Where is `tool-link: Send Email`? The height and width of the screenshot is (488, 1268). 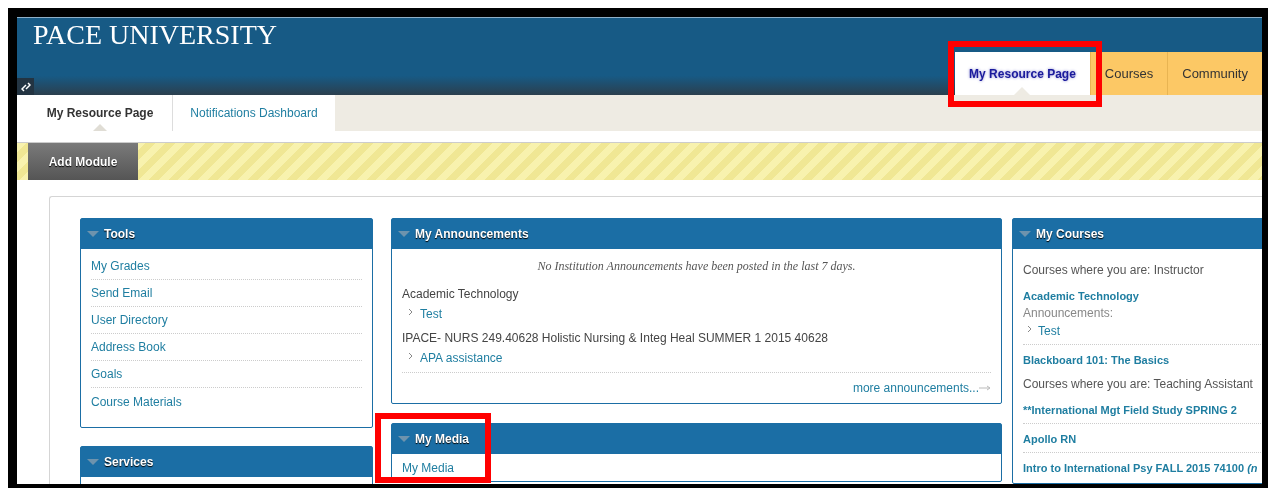
tool-link: Send Email is located at coordinates (122, 293).